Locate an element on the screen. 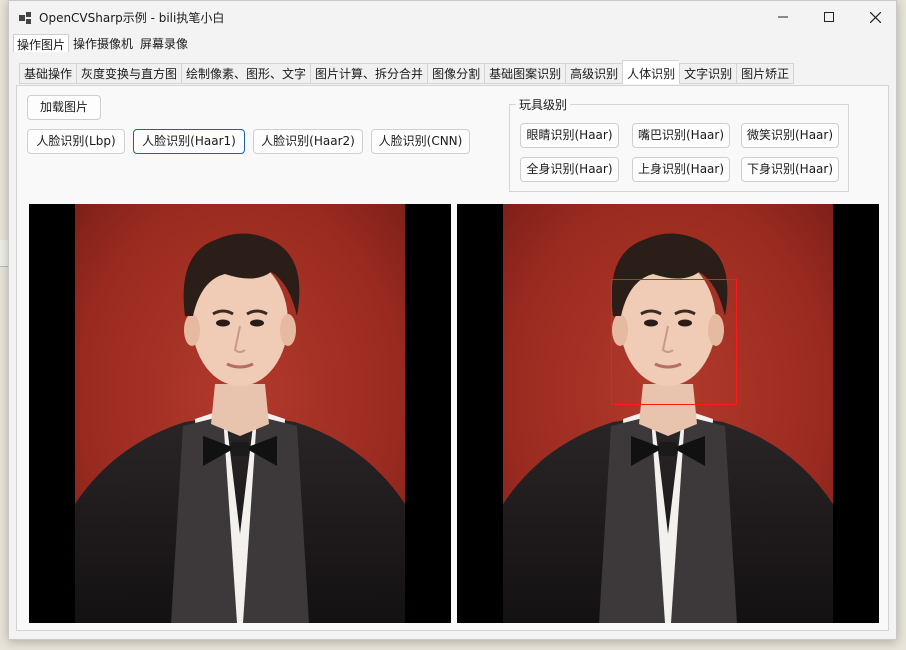 The height and width of the screenshot is (650, 906). maximize-icon is located at coordinates (829, 17).